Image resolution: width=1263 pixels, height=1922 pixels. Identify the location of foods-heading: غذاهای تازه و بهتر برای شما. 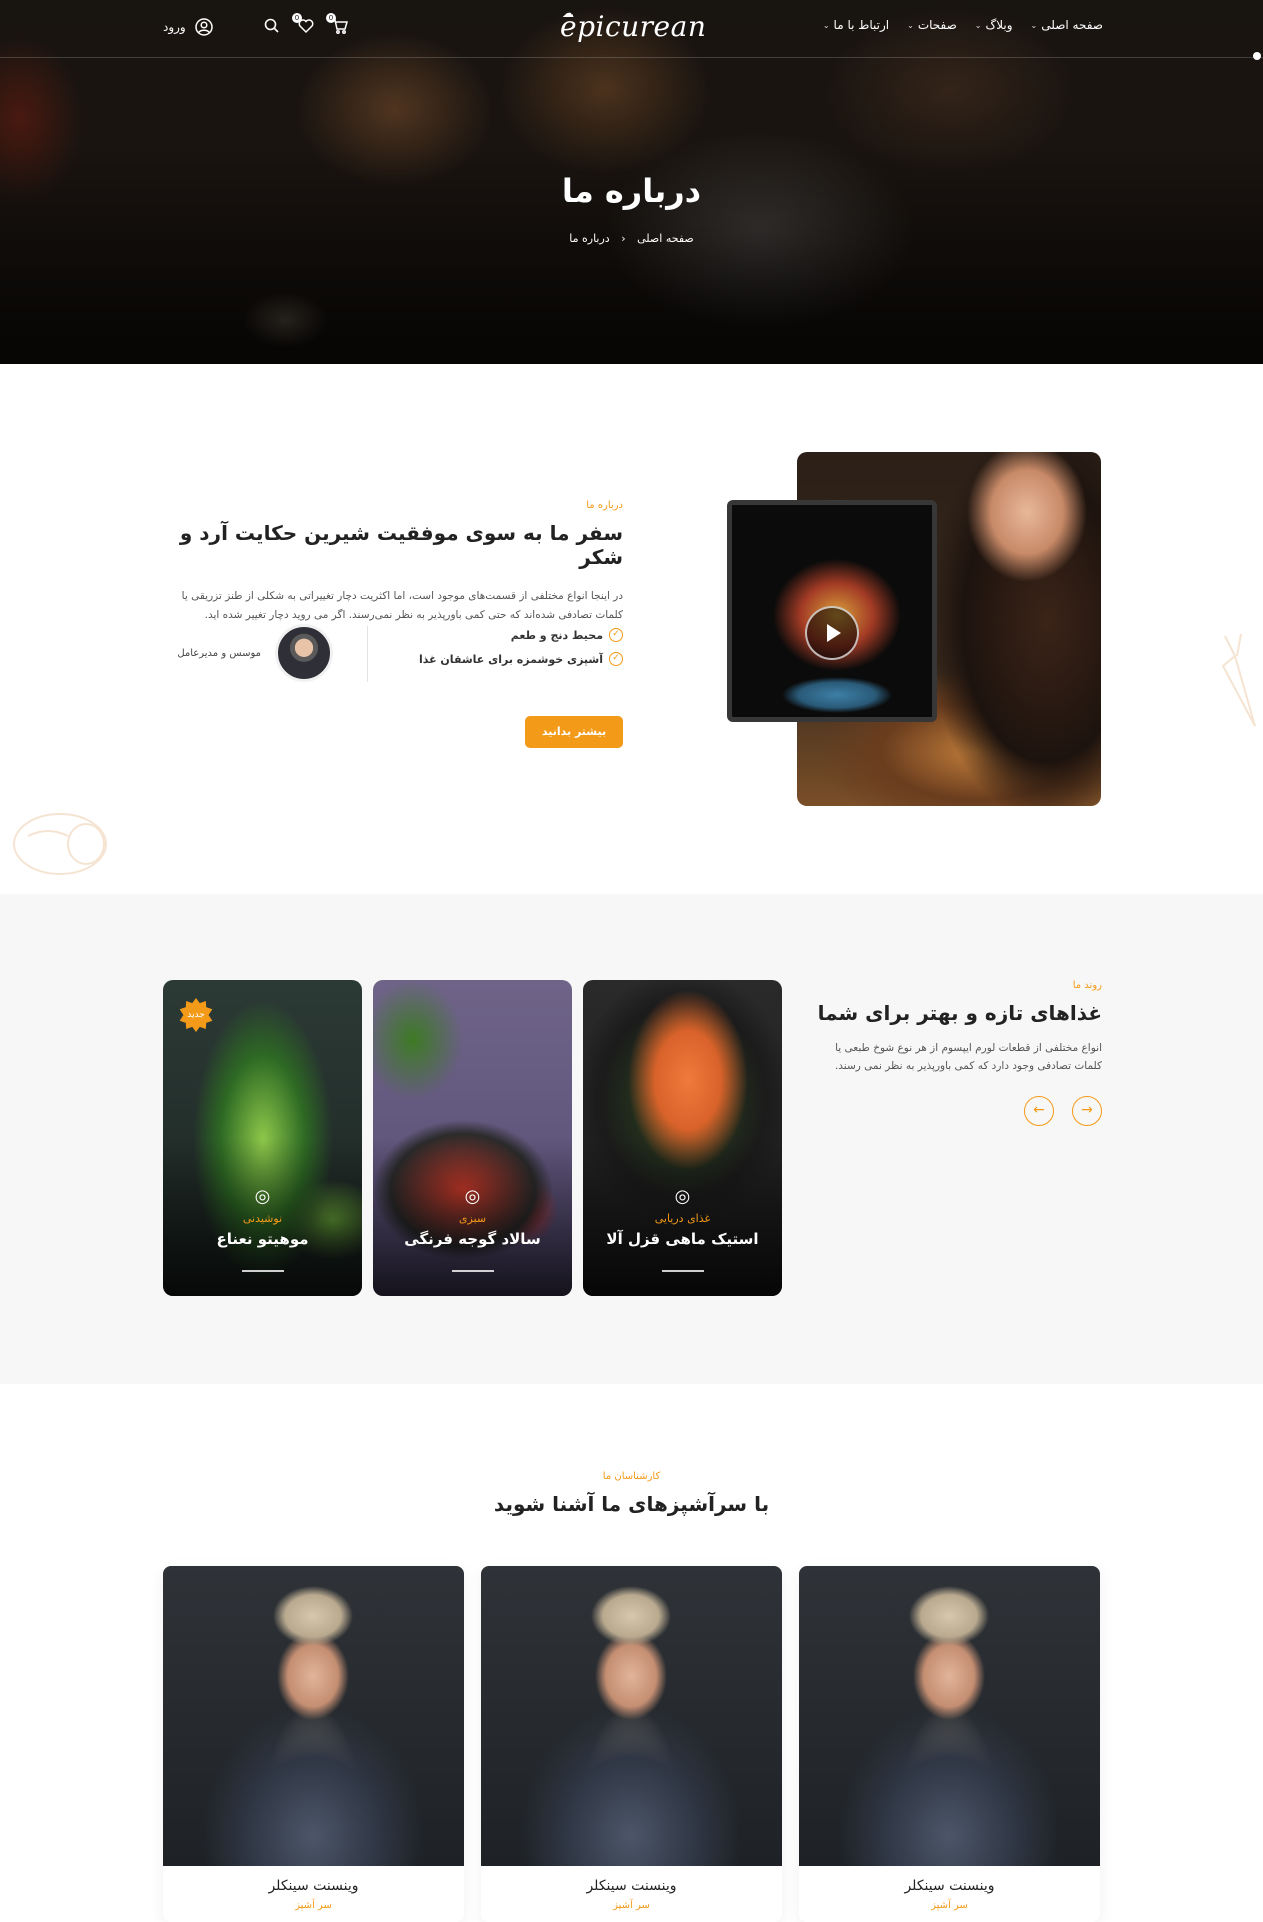
(959, 1013).